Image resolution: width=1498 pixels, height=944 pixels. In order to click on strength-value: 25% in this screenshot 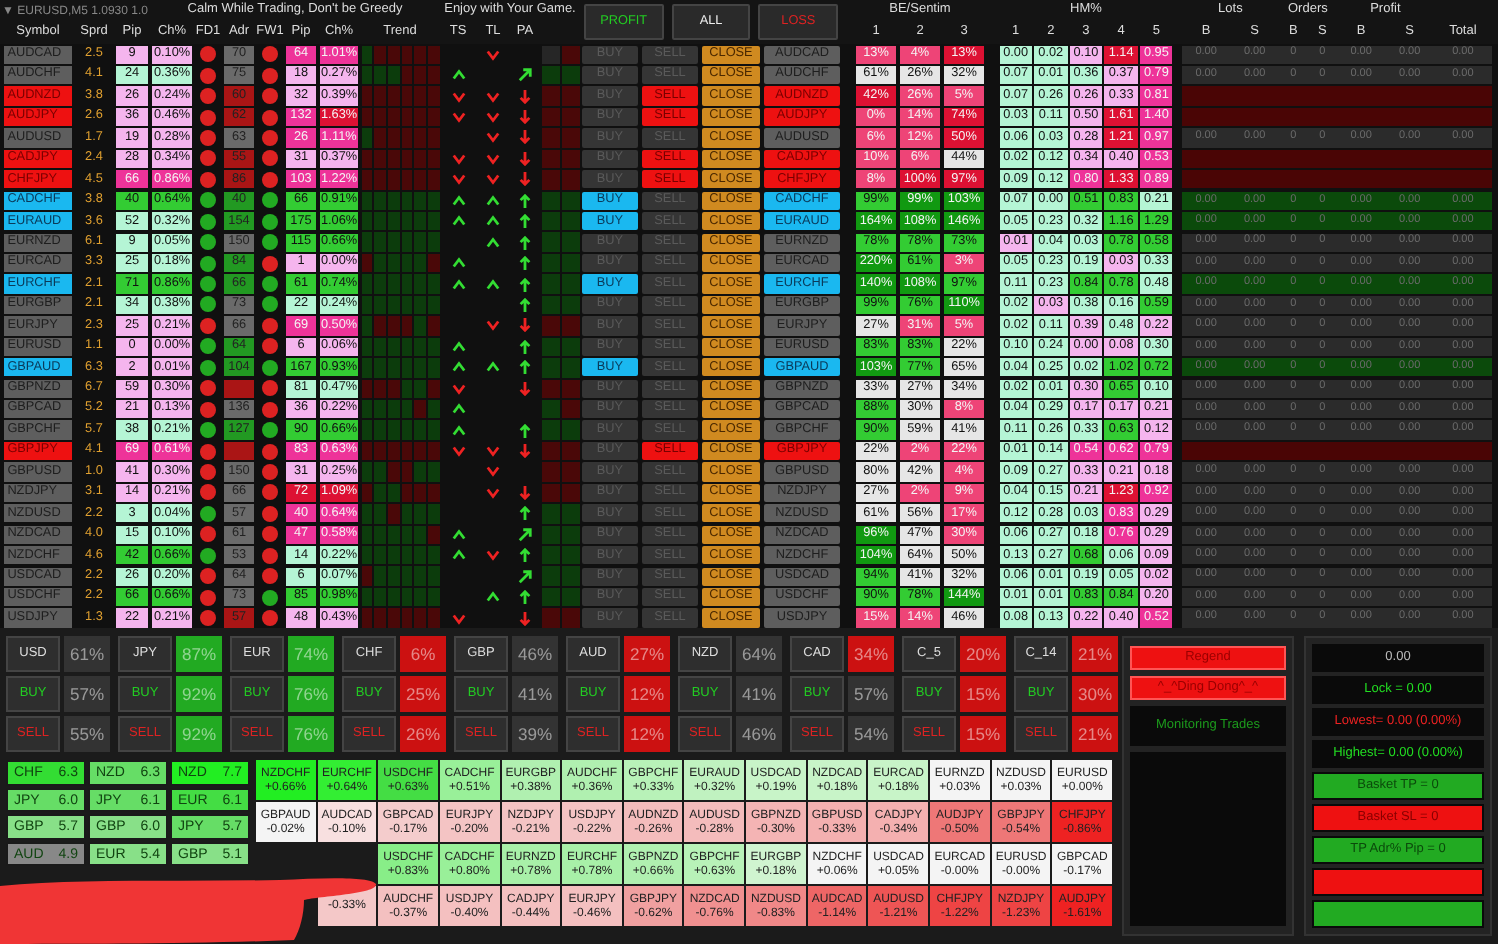, I will do `click(423, 694)`.